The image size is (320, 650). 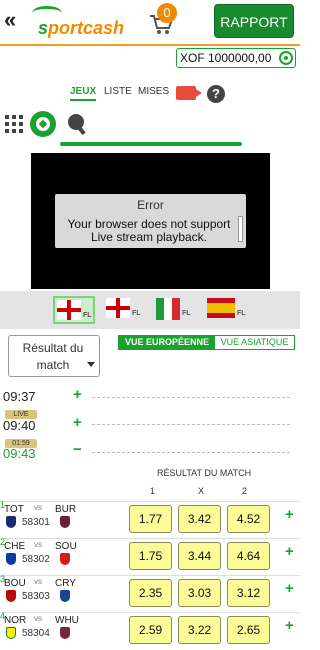 I want to click on odd-home-button: 2.35, so click(x=150, y=593).